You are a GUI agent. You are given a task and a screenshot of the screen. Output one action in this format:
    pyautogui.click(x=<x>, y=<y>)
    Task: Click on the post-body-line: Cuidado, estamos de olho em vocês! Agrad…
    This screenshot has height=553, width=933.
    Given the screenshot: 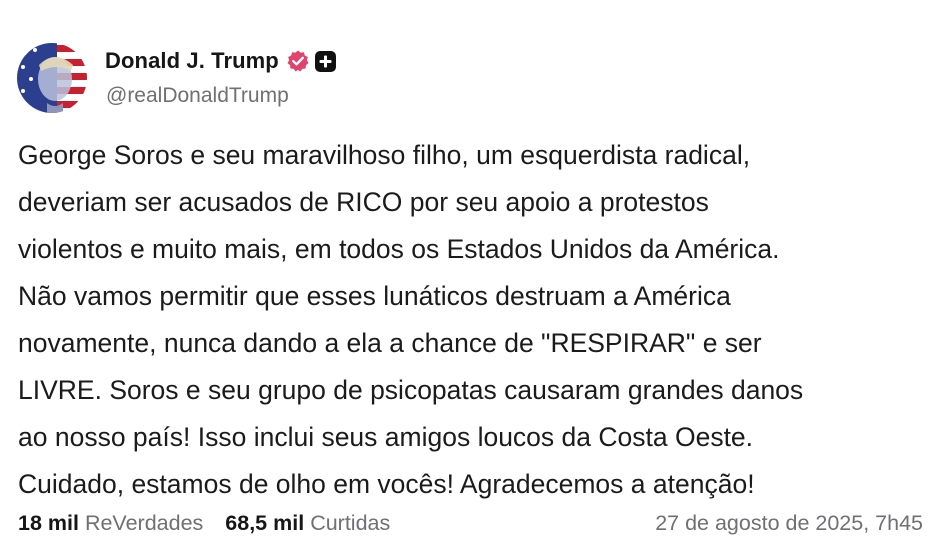 What is the action you would take?
    pyautogui.click(x=386, y=484)
    